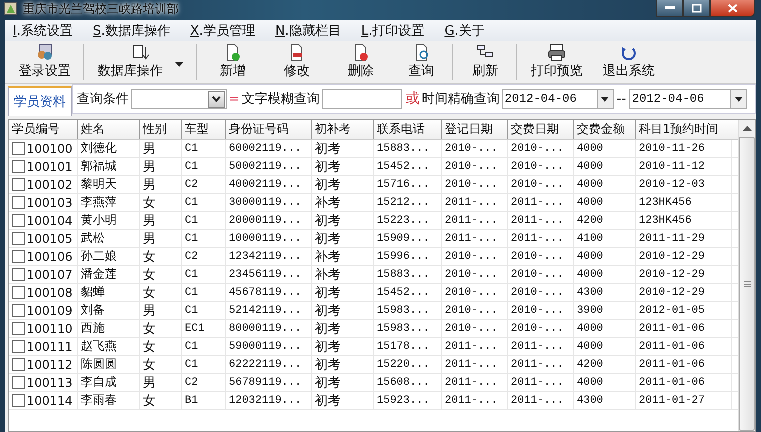  I want to click on column-header: 交费金额, so click(605, 129).